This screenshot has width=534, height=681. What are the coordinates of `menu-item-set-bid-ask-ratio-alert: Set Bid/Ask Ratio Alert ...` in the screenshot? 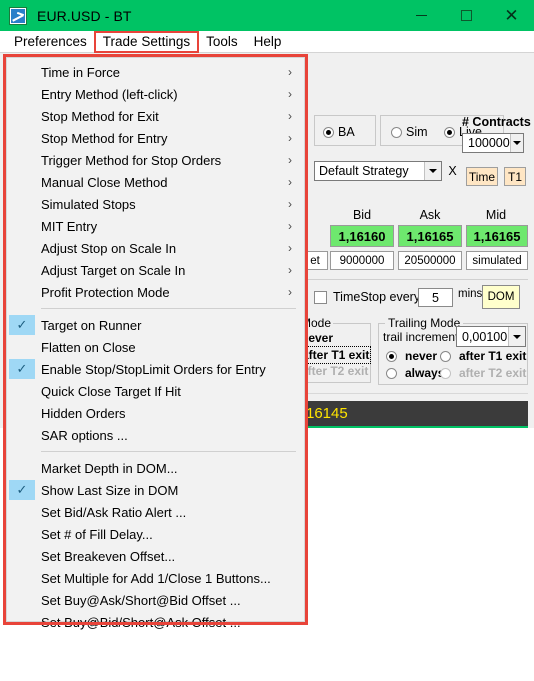 It's located at (155, 512).